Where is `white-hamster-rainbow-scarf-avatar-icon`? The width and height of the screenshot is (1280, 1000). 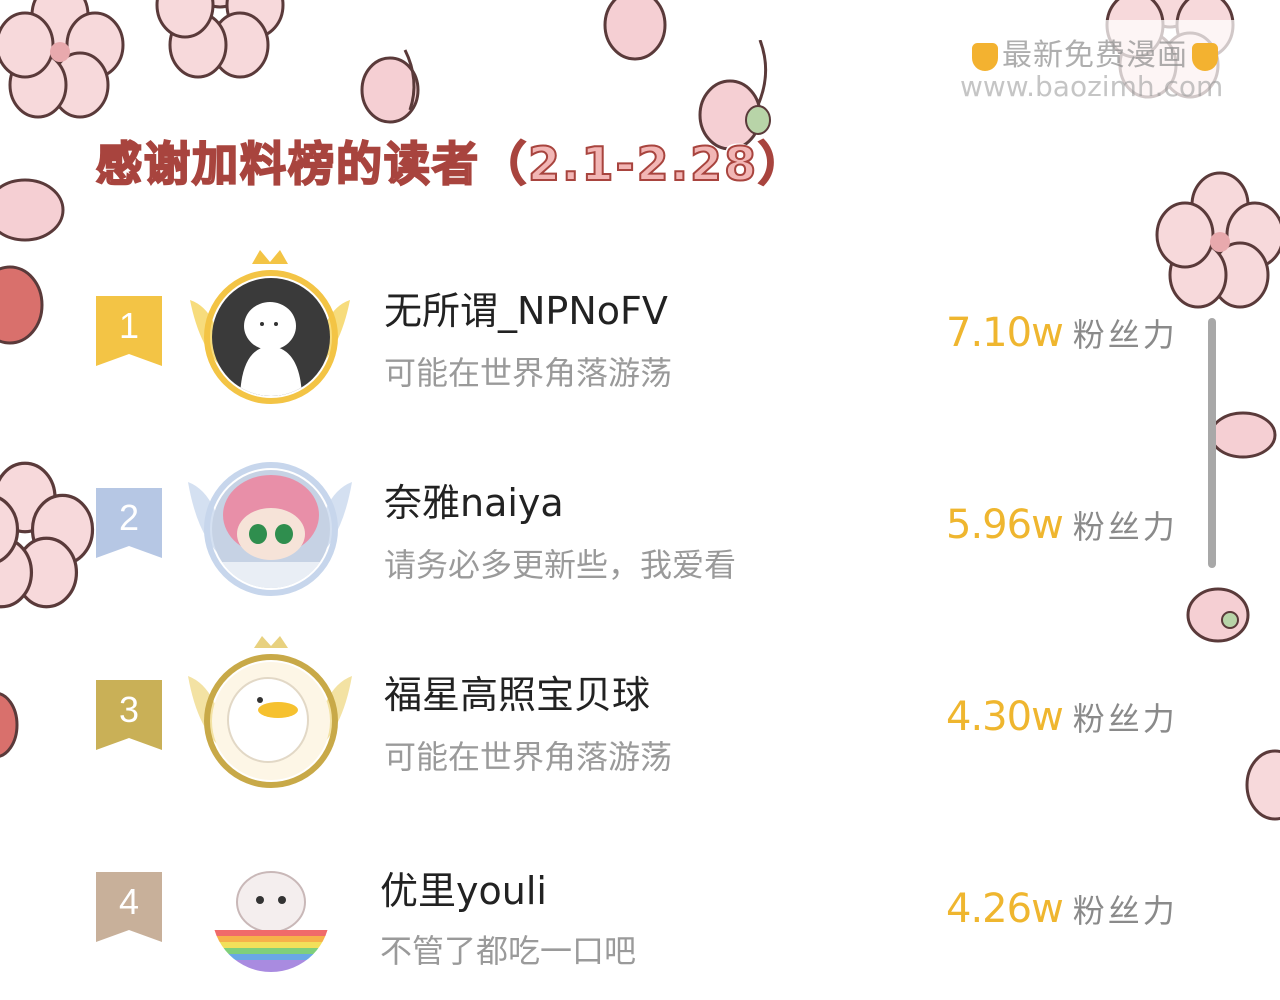
white-hamster-rainbow-scarf-avatar-icon is located at coordinates (271, 913).